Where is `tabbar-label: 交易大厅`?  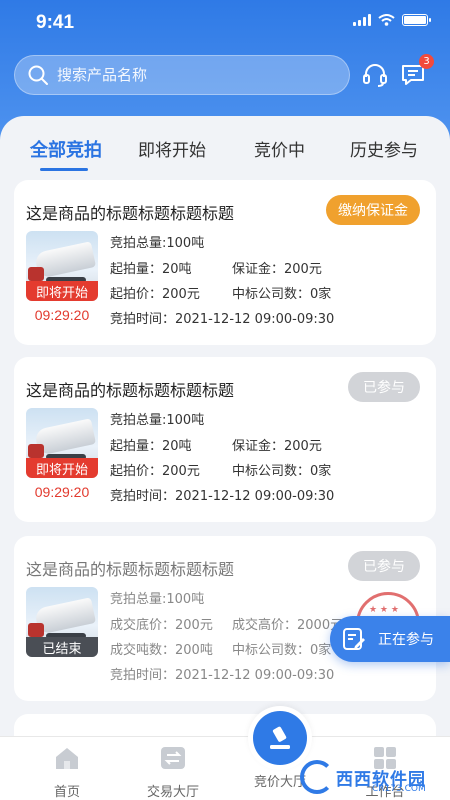 tabbar-label: 交易大厅 is located at coordinates (172, 792).